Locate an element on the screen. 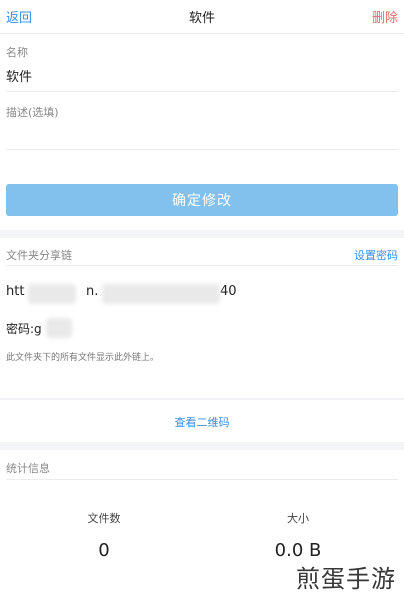 The width and height of the screenshot is (404, 600). delete-button: 删除 is located at coordinates (385, 16).